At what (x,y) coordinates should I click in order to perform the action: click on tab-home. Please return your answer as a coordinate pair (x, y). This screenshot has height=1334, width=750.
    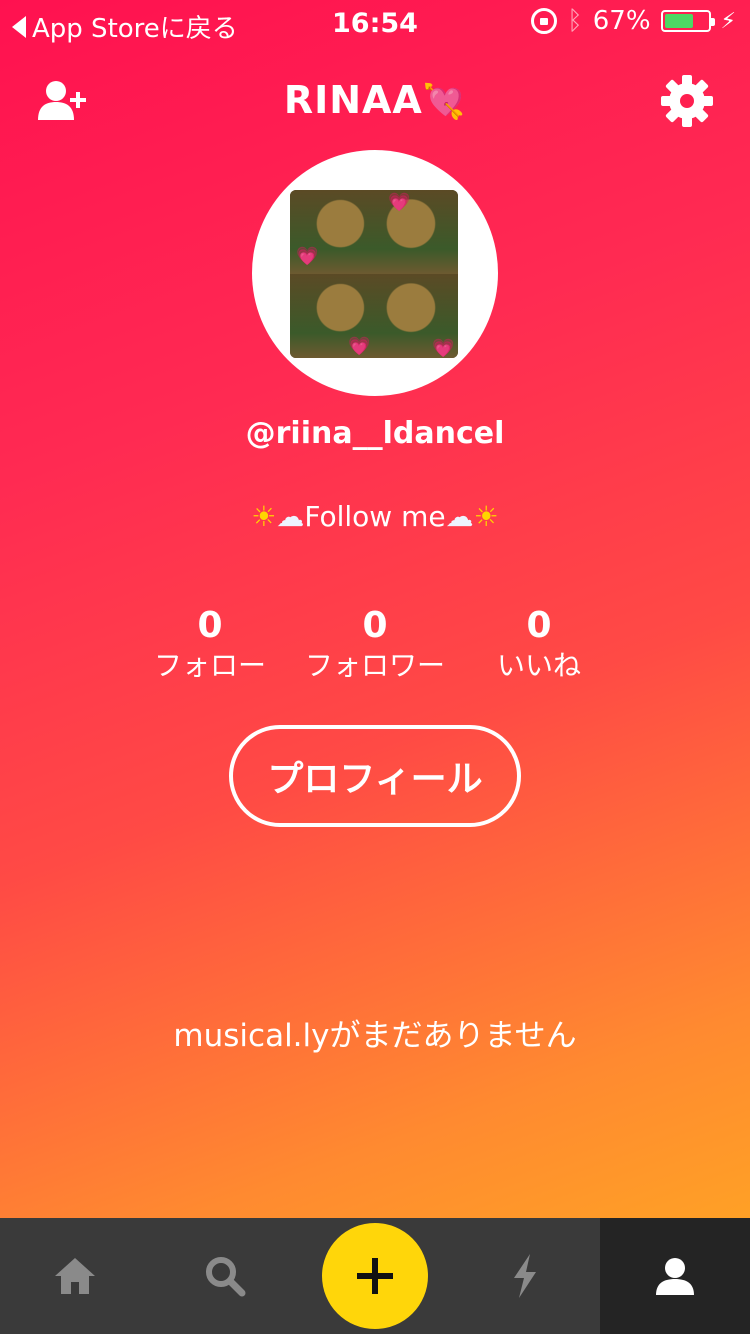
    Looking at the image, I should click on (75, 1276).